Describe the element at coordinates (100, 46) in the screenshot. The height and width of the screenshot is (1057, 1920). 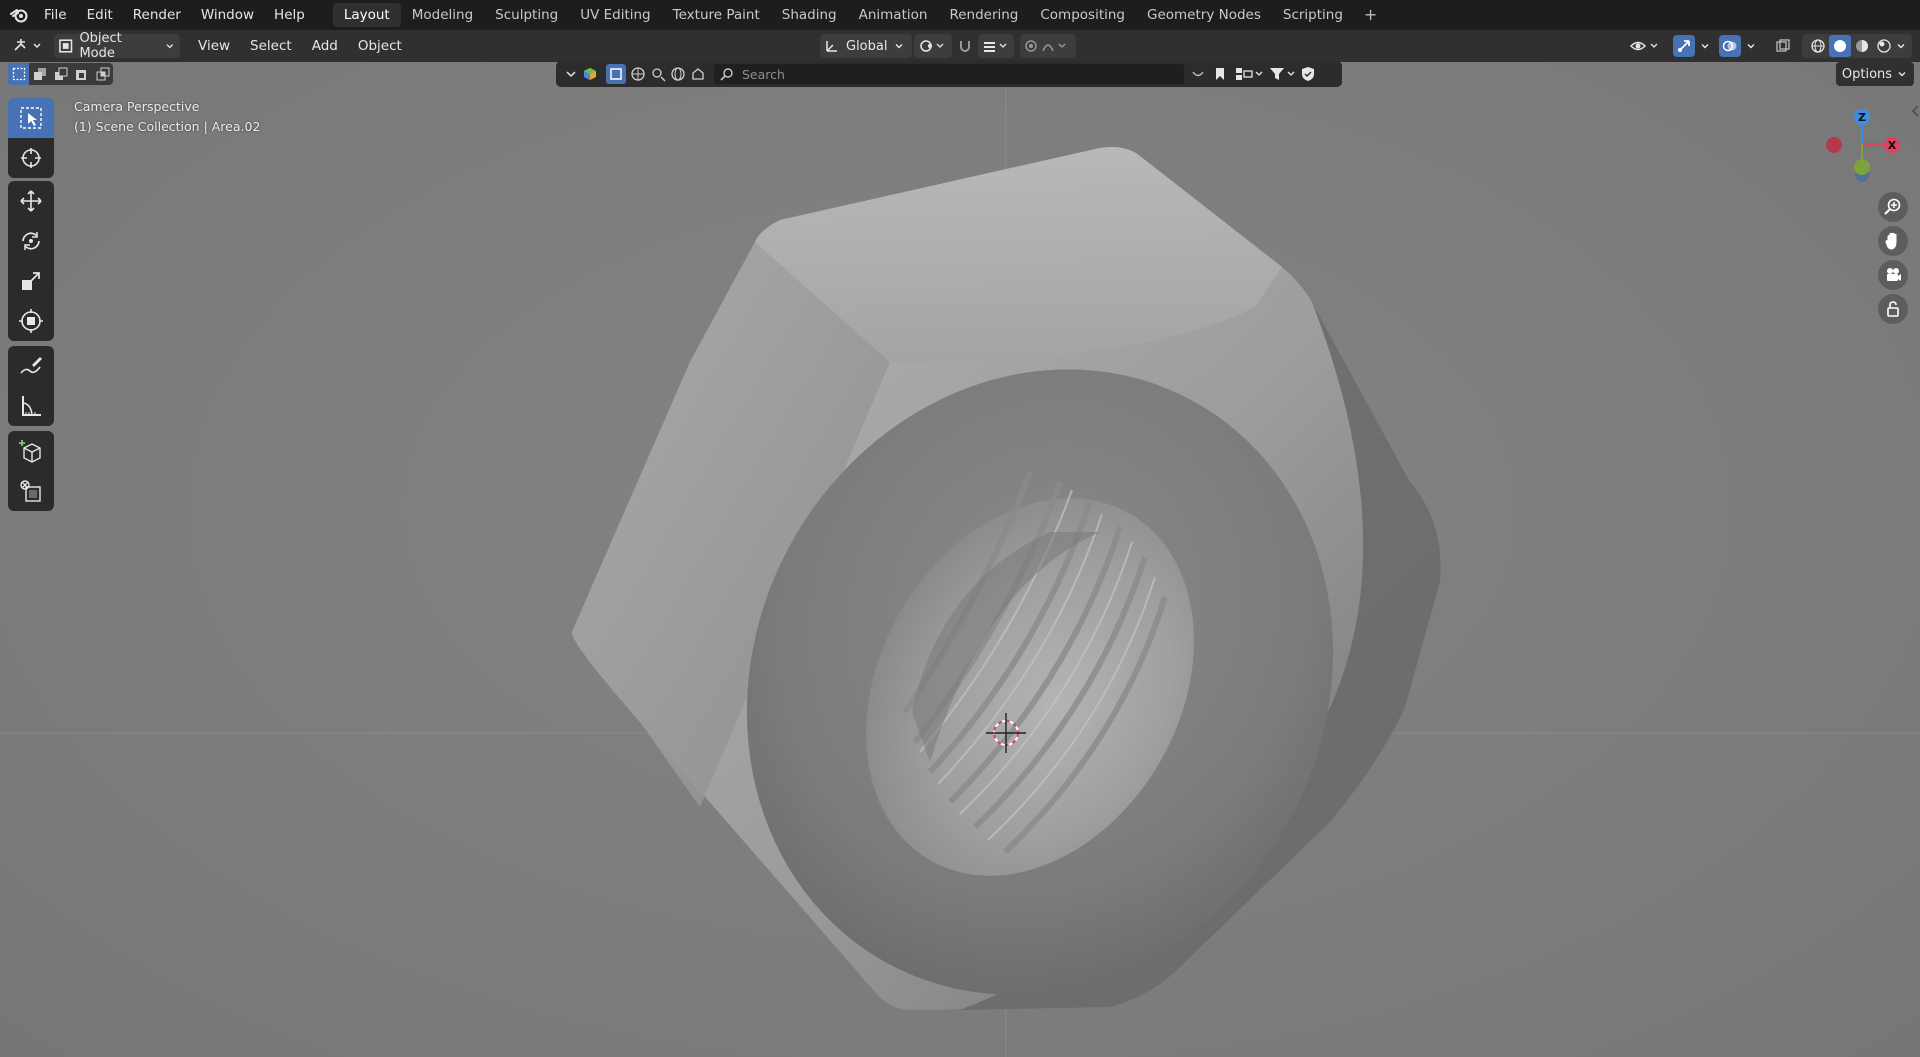
I see `mode-label: Object Mode` at that location.